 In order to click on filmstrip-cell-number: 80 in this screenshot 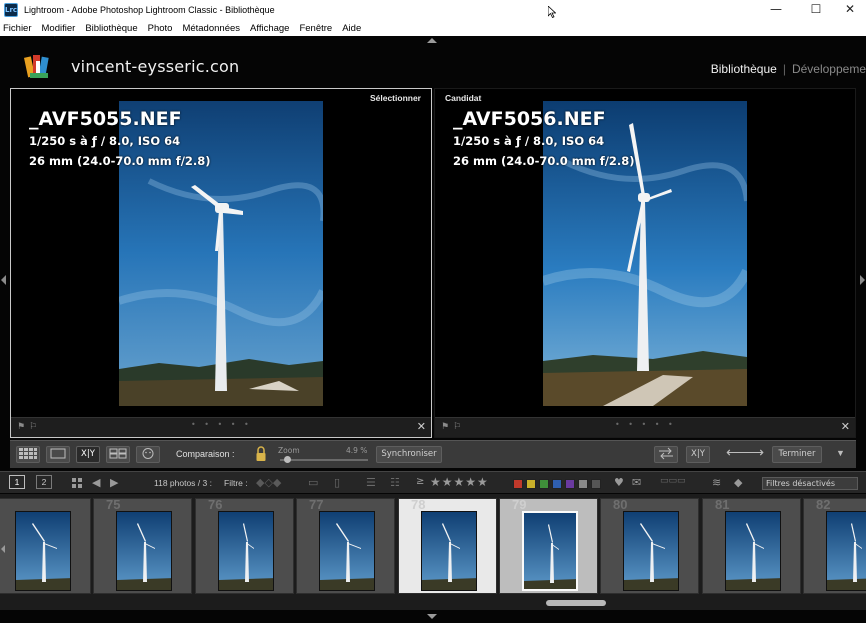, I will do `click(620, 504)`.